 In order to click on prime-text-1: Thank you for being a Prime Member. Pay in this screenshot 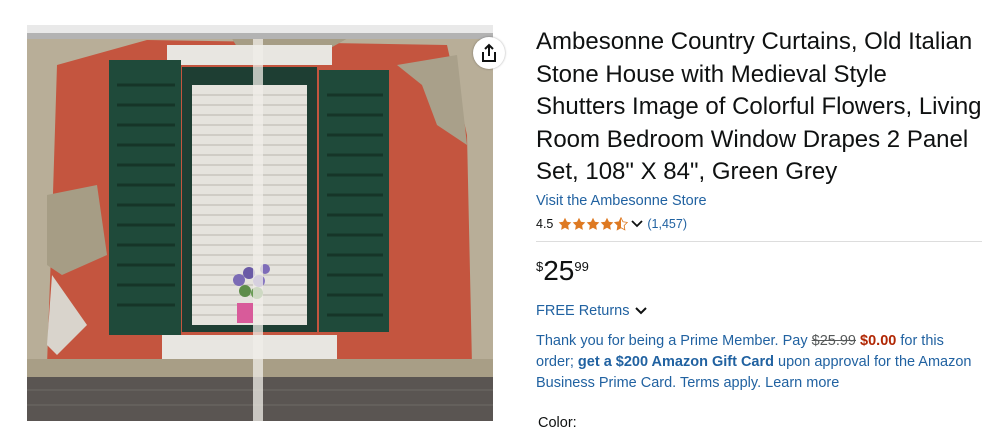, I will do `click(674, 340)`.